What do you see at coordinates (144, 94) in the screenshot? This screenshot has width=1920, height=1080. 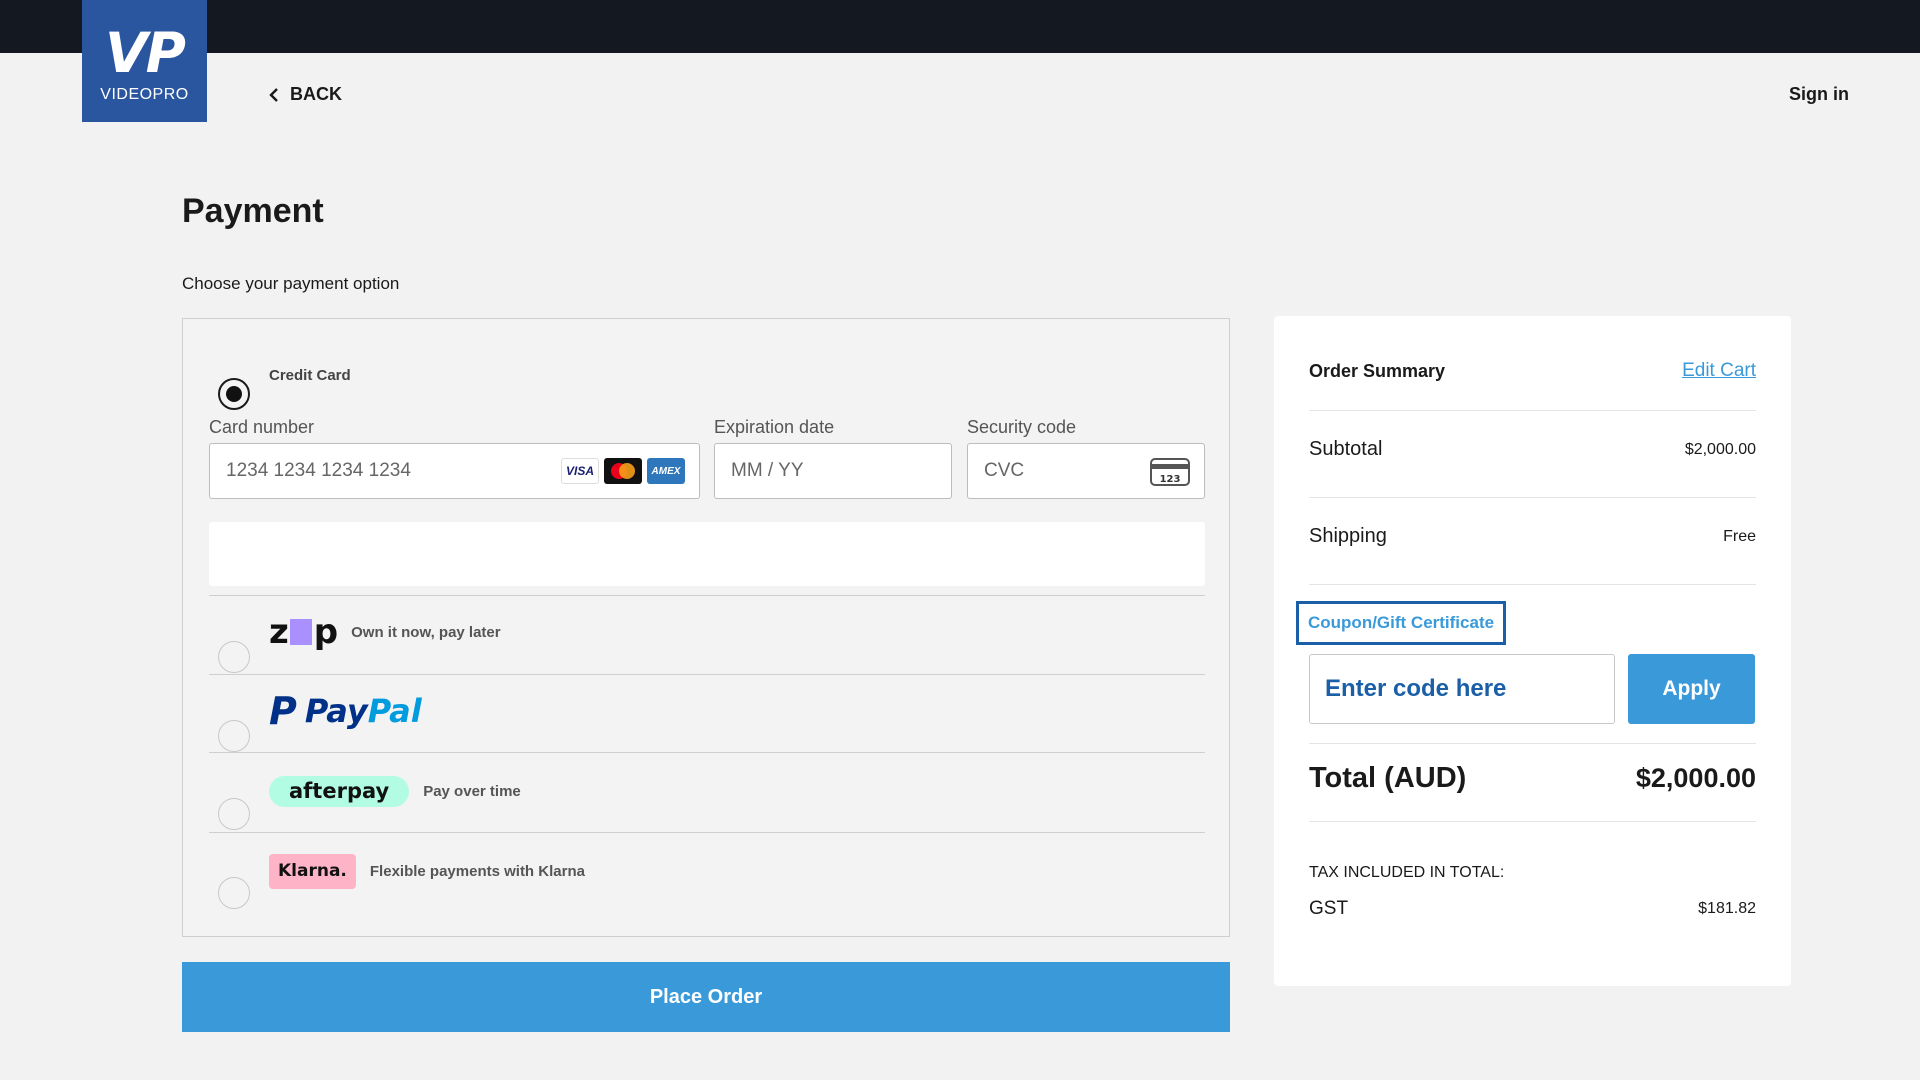 I see `logo-wordmark: VIDEOPRO` at bounding box center [144, 94].